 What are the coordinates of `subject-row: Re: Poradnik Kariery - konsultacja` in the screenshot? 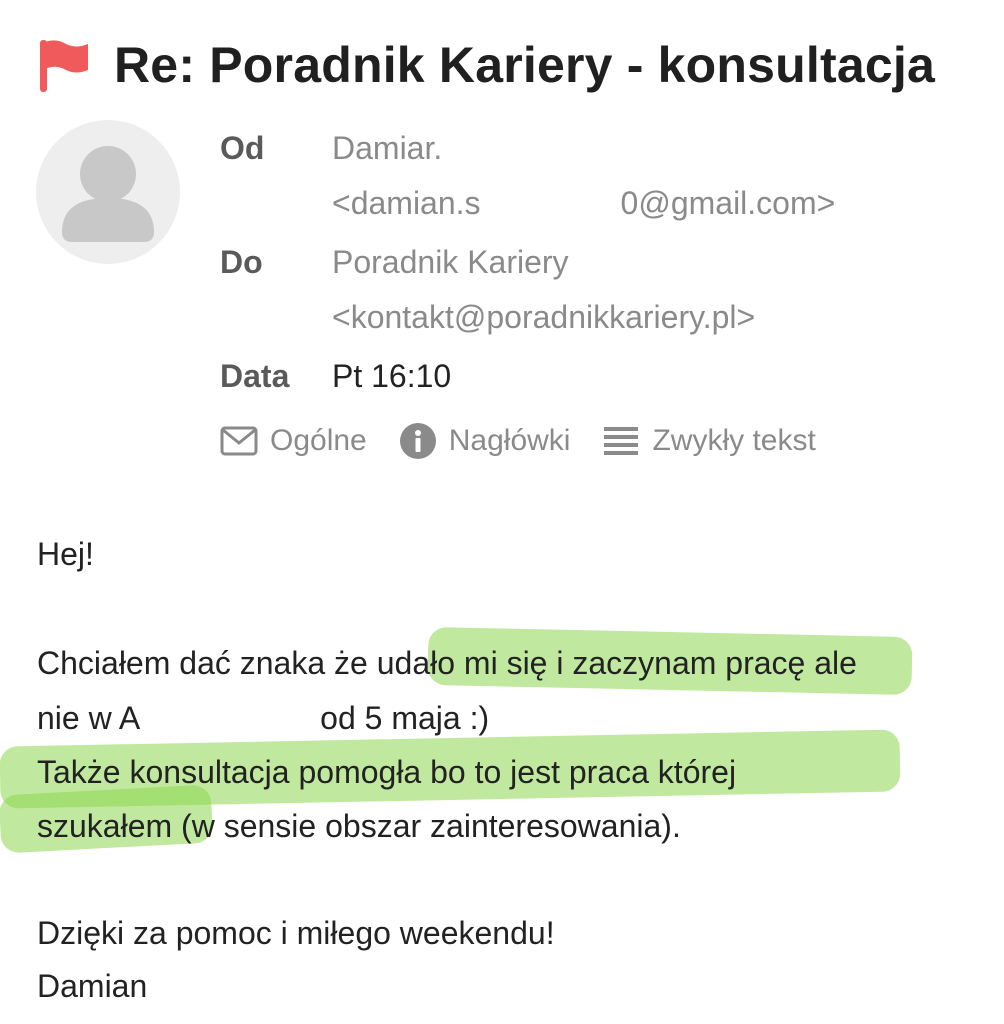 It's located at (485, 65).